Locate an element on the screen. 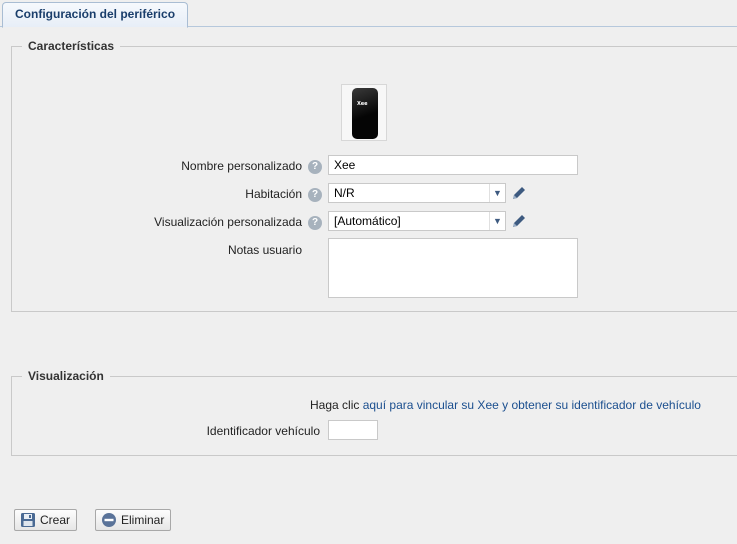 The image size is (737, 544). eliminar-button: Eliminar is located at coordinates (133, 520).